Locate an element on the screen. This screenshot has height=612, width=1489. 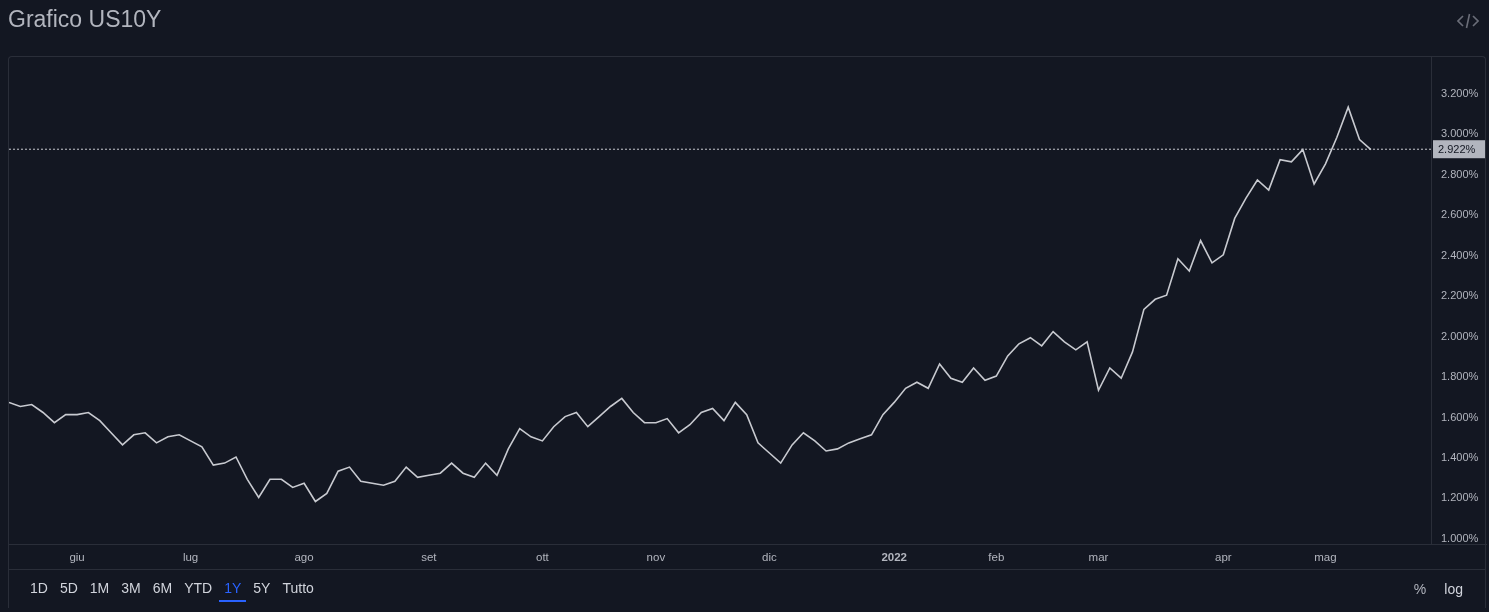
x-axis-label: ago is located at coordinates (304, 557).